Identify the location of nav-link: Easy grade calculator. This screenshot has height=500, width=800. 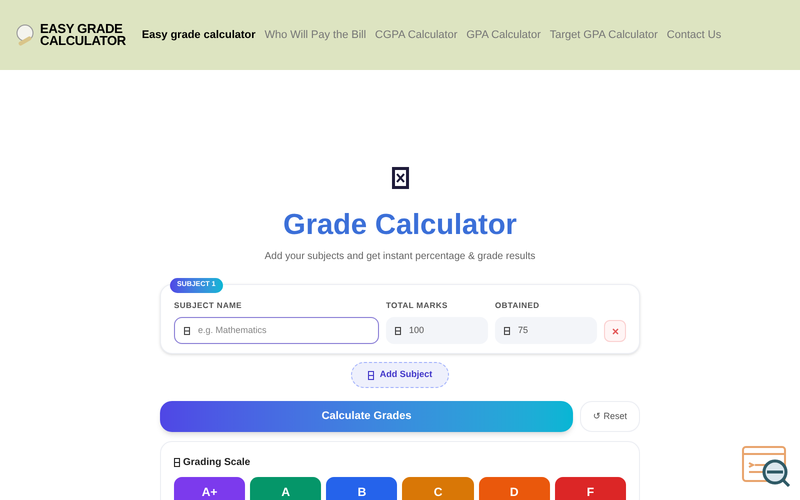
(199, 35).